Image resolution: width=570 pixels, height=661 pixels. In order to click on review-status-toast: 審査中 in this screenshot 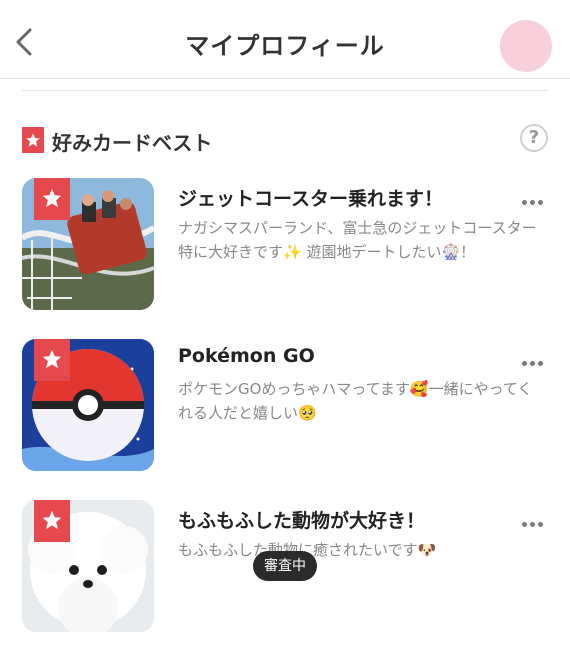, I will do `click(285, 566)`.